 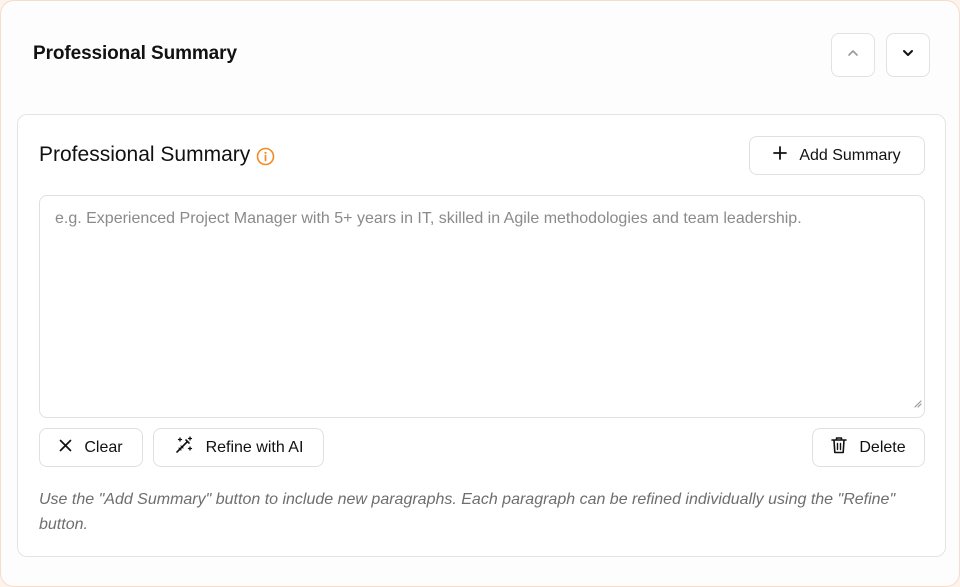 What do you see at coordinates (145, 154) in the screenshot?
I see `card-title-text: Professional Summary` at bounding box center [145, 154].